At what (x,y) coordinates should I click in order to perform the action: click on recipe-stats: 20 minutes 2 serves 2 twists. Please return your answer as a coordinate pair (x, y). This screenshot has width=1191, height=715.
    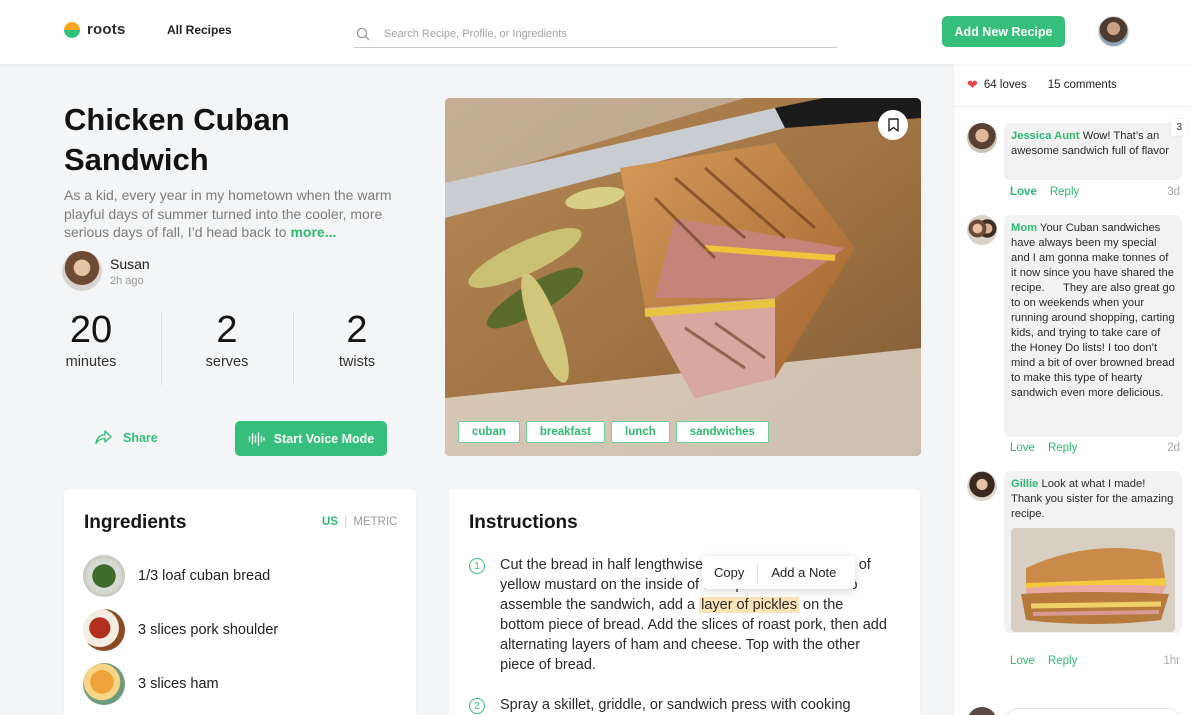
    Looking at the image, I should click on (244, 347).